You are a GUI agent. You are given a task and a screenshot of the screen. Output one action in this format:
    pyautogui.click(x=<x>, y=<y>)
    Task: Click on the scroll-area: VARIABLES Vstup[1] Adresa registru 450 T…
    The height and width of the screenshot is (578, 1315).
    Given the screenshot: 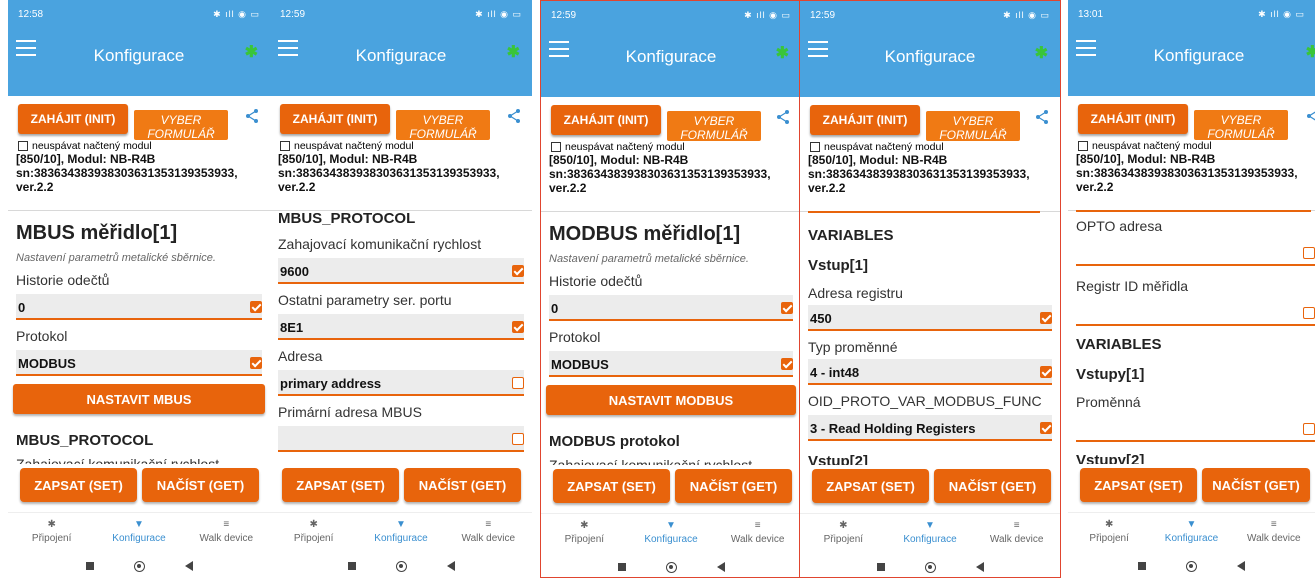 What is the action you would take?
    pyautogui.click(x=930, y=338)
    